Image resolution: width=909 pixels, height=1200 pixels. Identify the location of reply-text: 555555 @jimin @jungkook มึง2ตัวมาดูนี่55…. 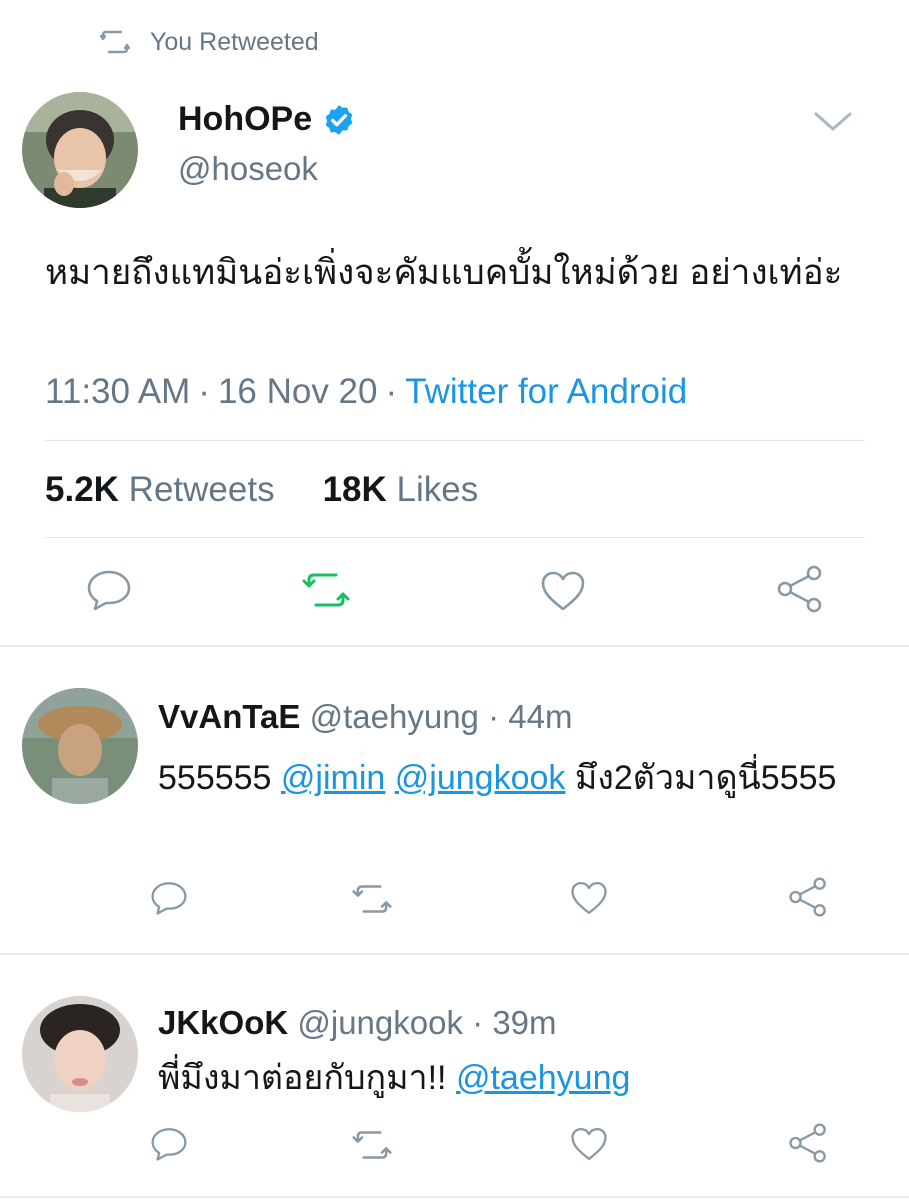
(508, 778).